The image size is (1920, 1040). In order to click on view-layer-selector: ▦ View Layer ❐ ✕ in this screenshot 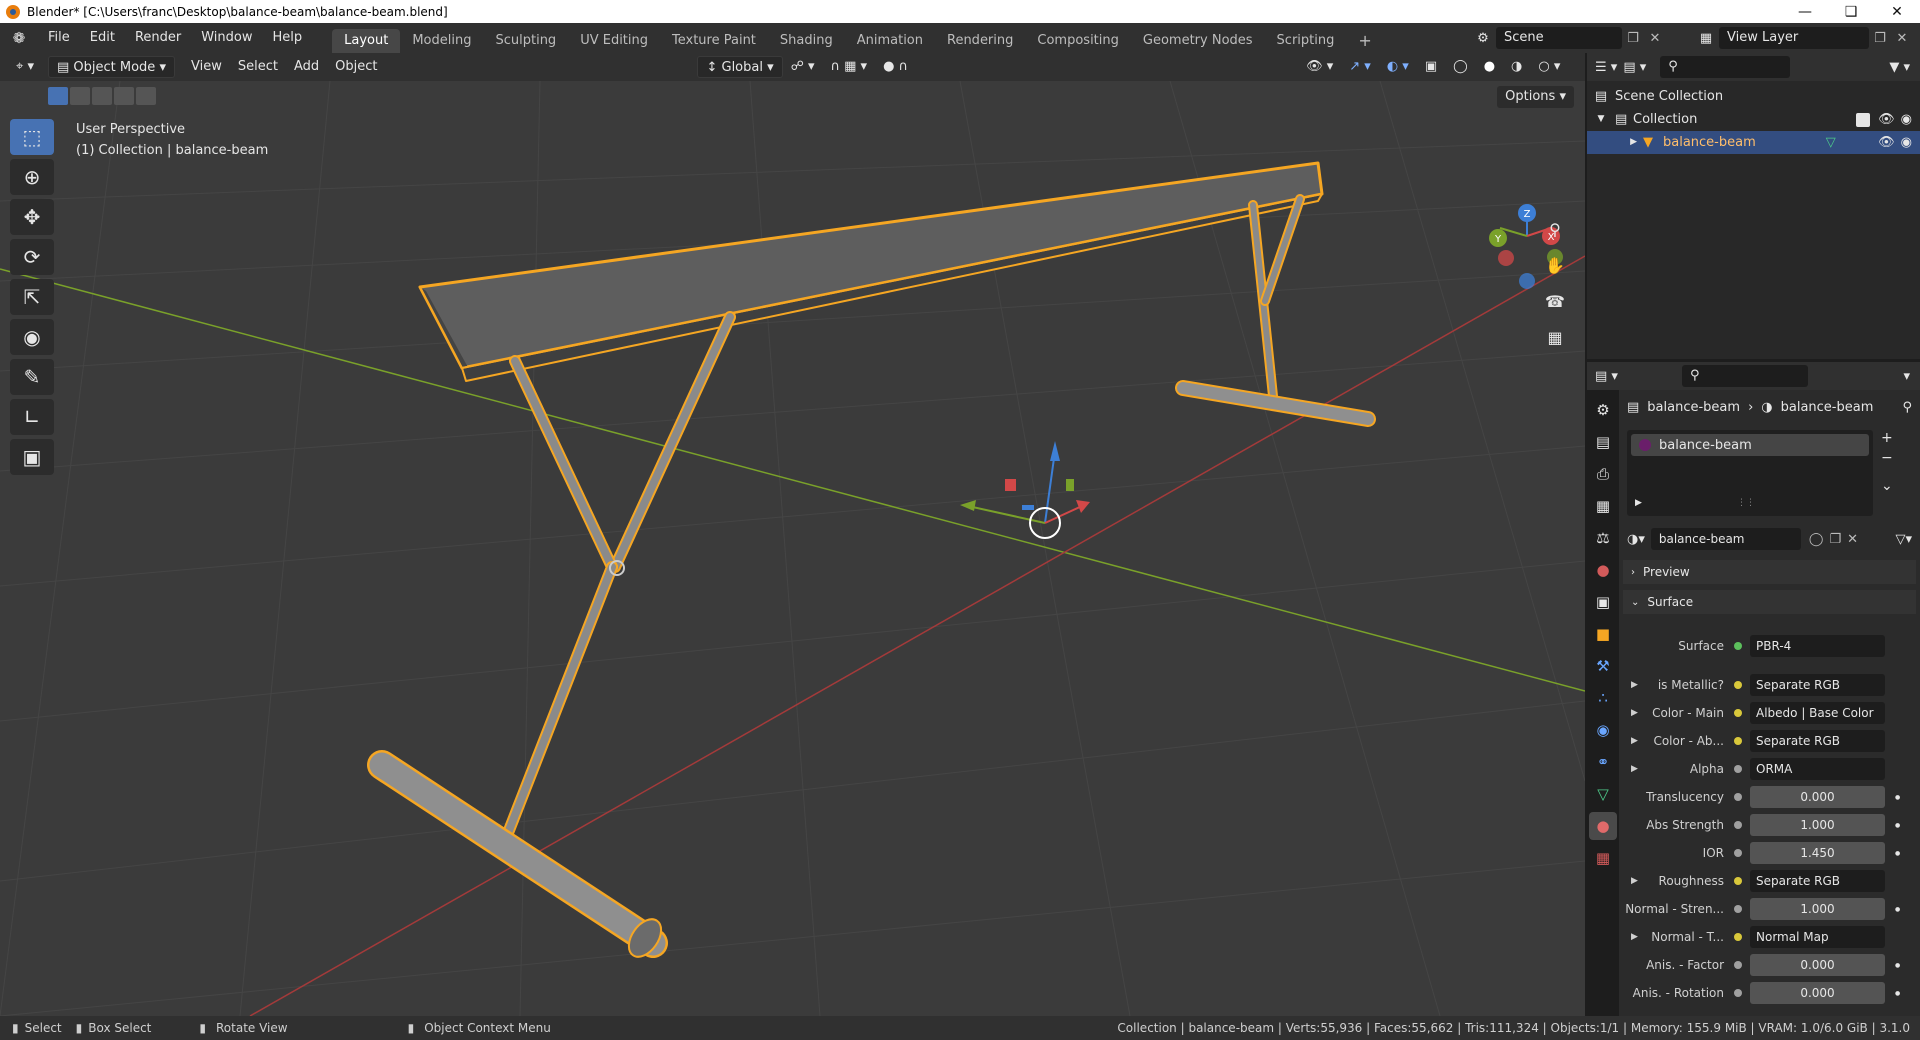, I will do `click(1803, 38)`.